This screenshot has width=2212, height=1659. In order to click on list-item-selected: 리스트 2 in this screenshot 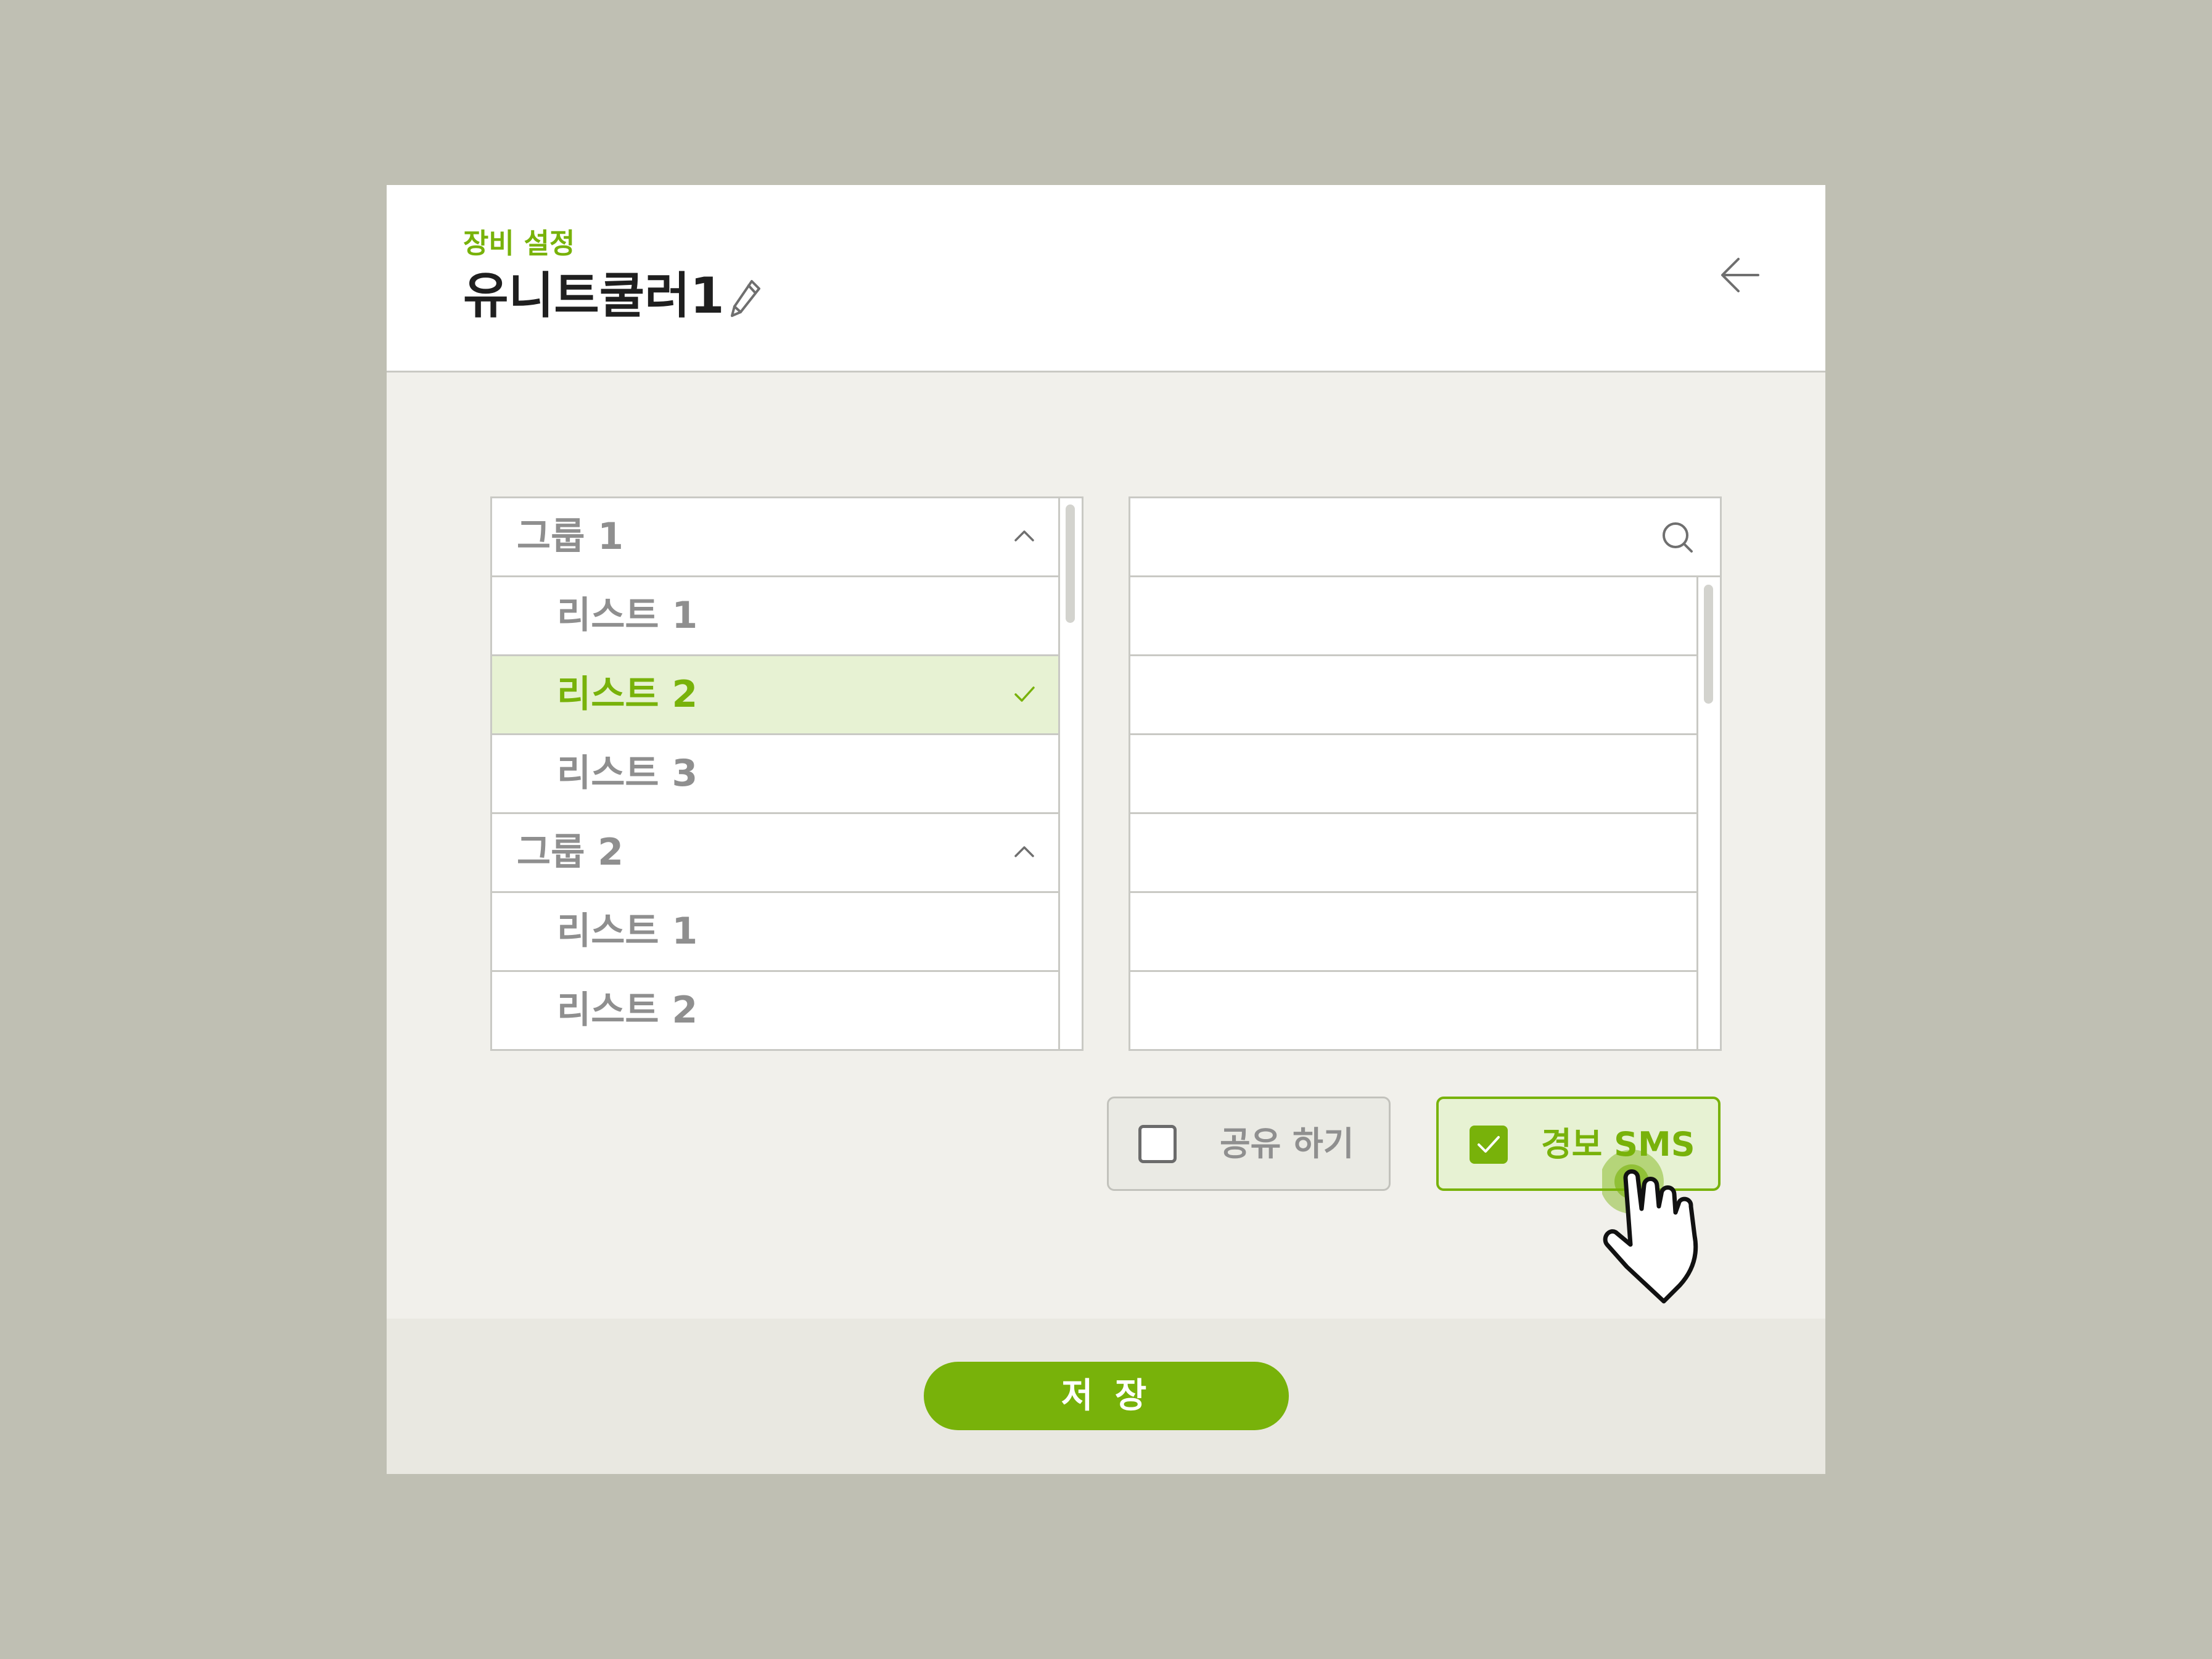, I will do `click(776, 695)`.